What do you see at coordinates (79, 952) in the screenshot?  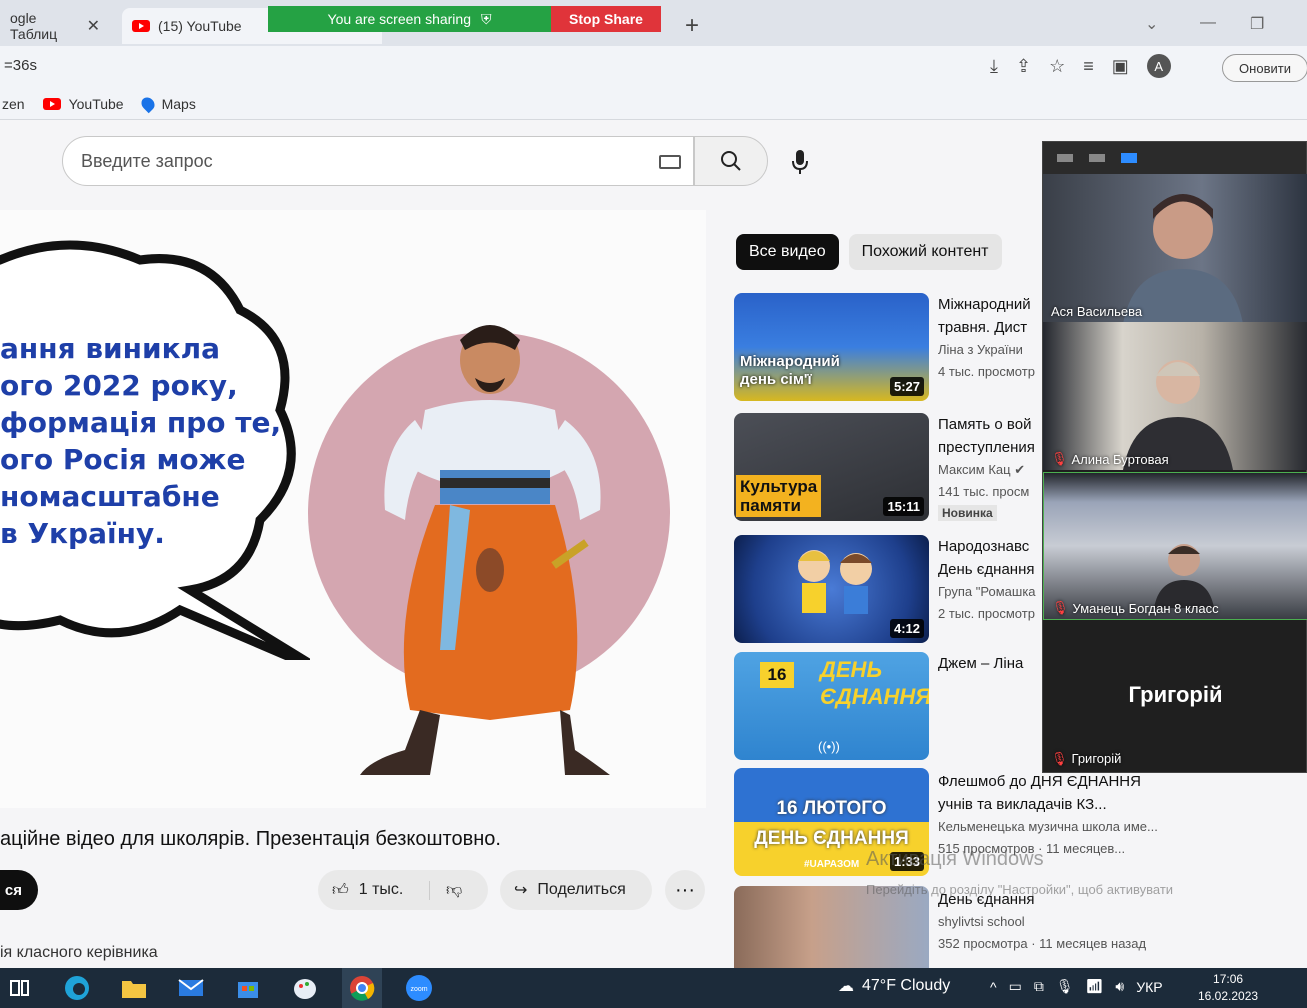 I see `description-text: ія класного керівника` at bounding box center [79, 952].